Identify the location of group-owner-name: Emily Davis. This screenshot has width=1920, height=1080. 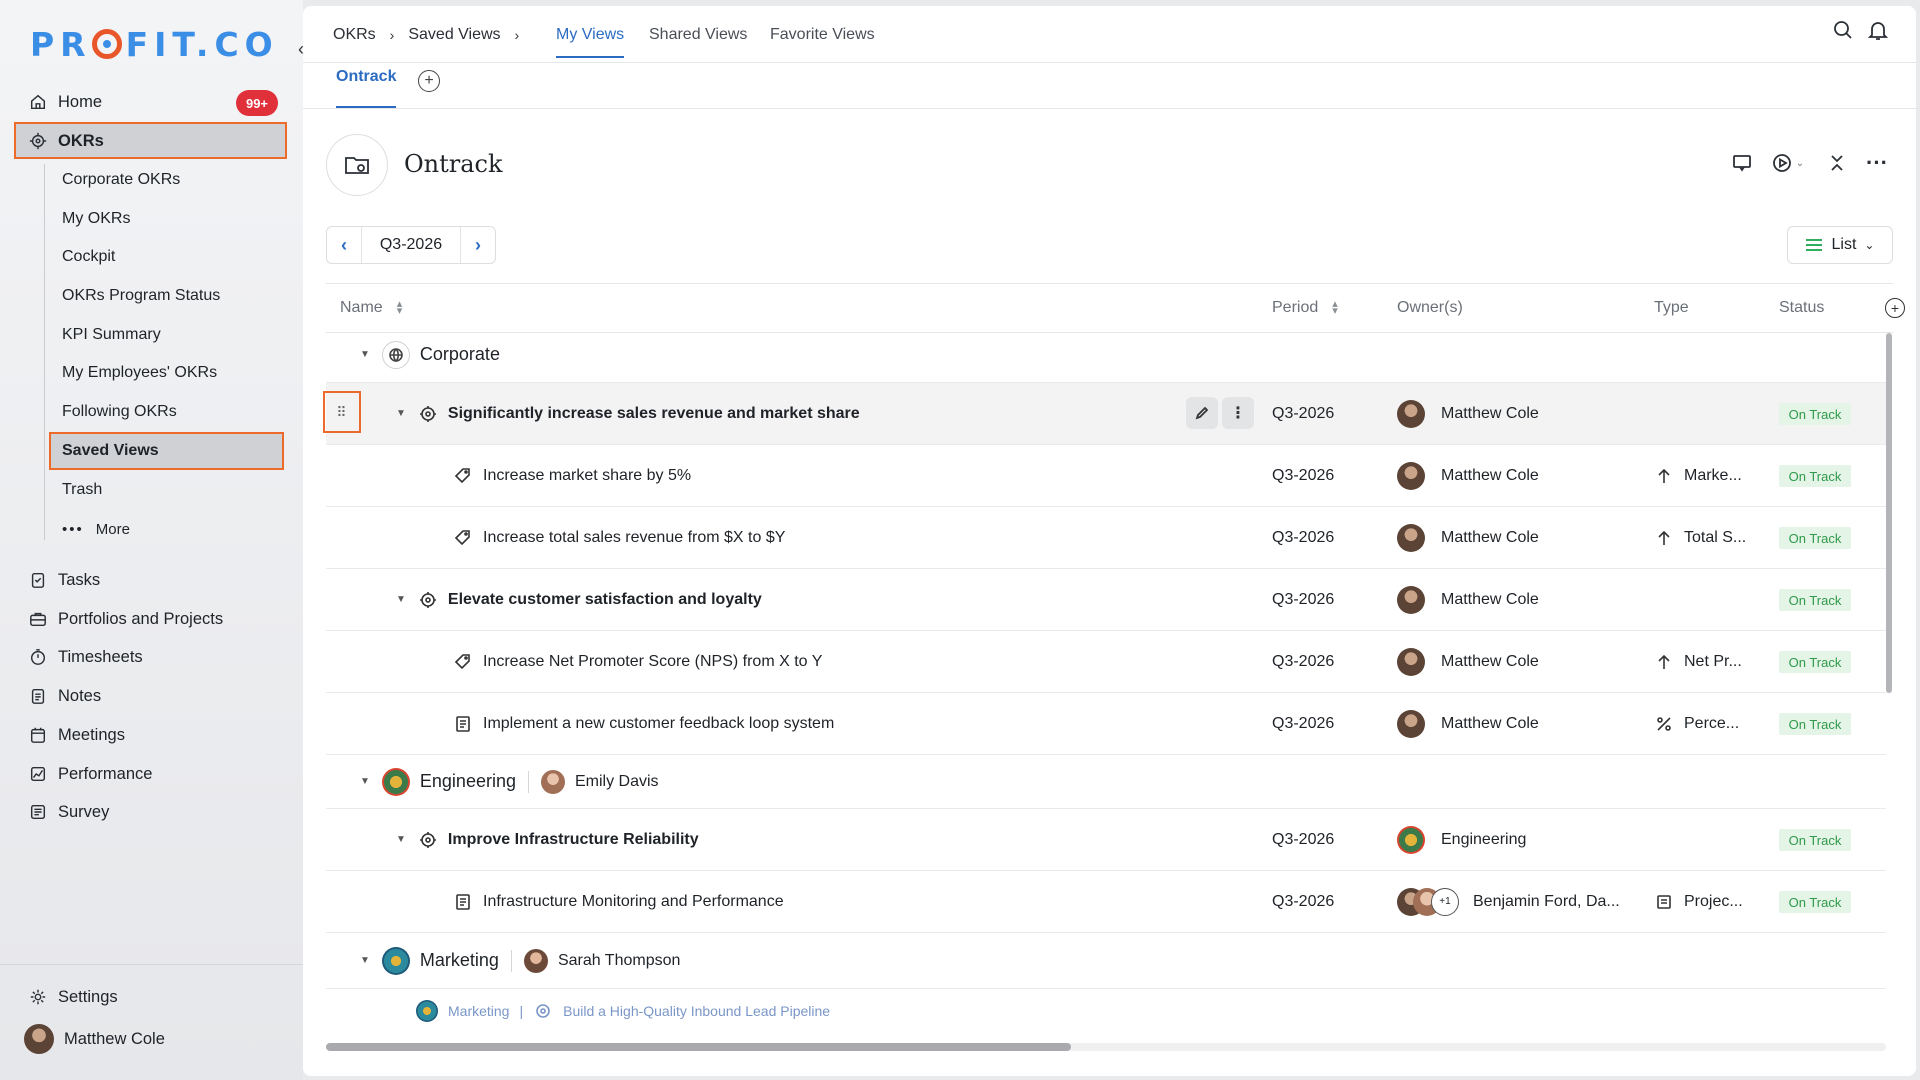
(616, 781).